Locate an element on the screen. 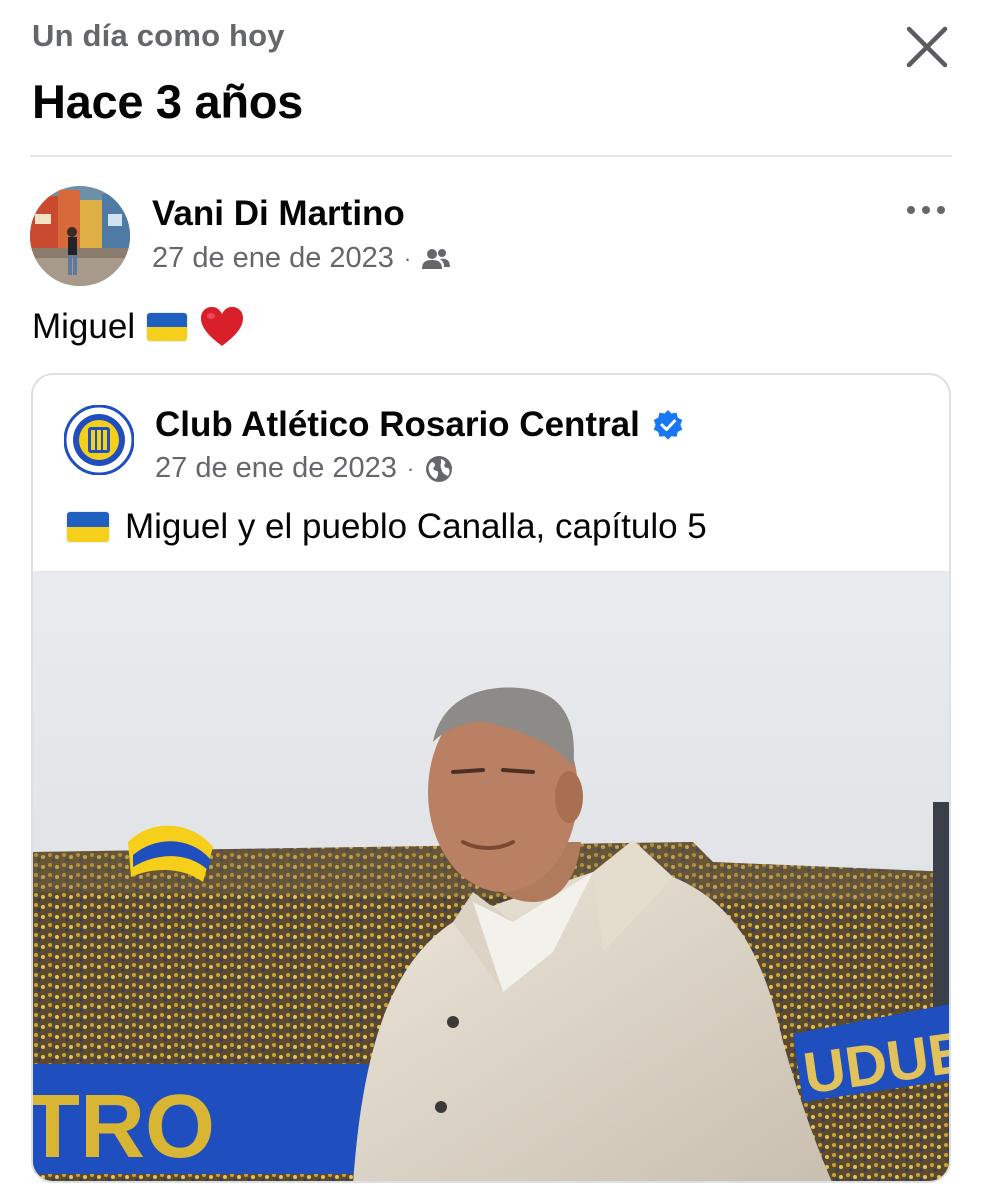  shared-post-date: 27 de ene de 2023 is located at coordinates (276, 468).